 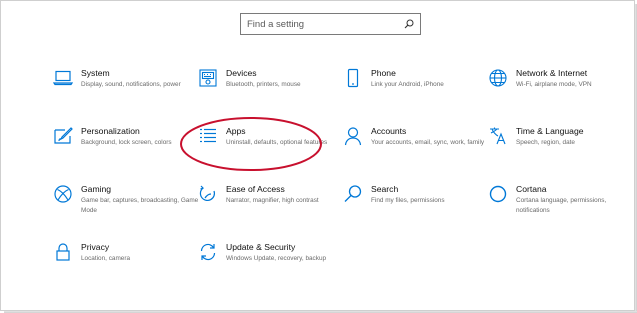 What do you see at coordinates (236, 131) in the screenshot?
I see `tile-title: Apps` at bounding box center [236, 131].